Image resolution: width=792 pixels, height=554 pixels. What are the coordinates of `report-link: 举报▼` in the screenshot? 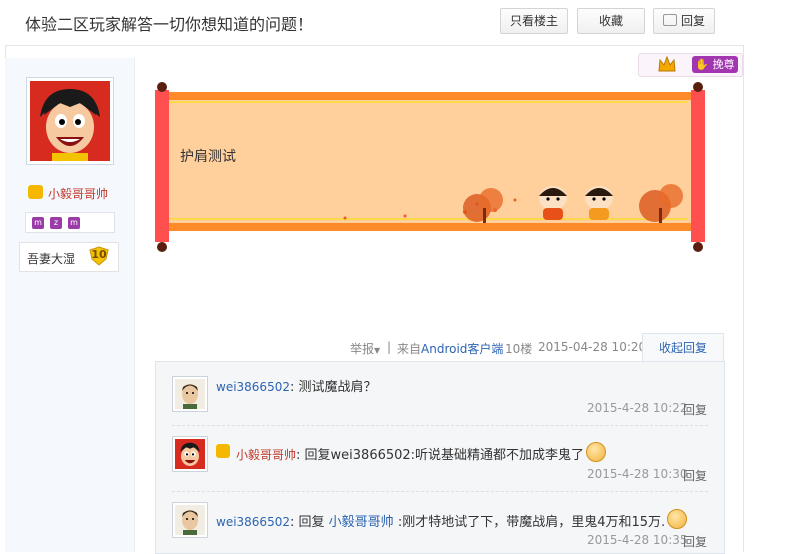 It's located at (365, 348).